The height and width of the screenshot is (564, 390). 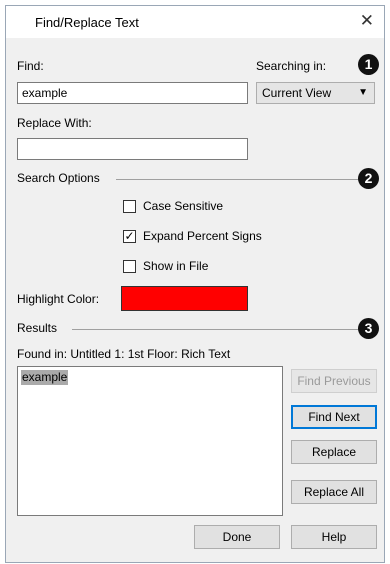 What do you see at coordinates (45, 377) in the screenshot?
I see `results-list-item: example` at bounding box center [45, 377].